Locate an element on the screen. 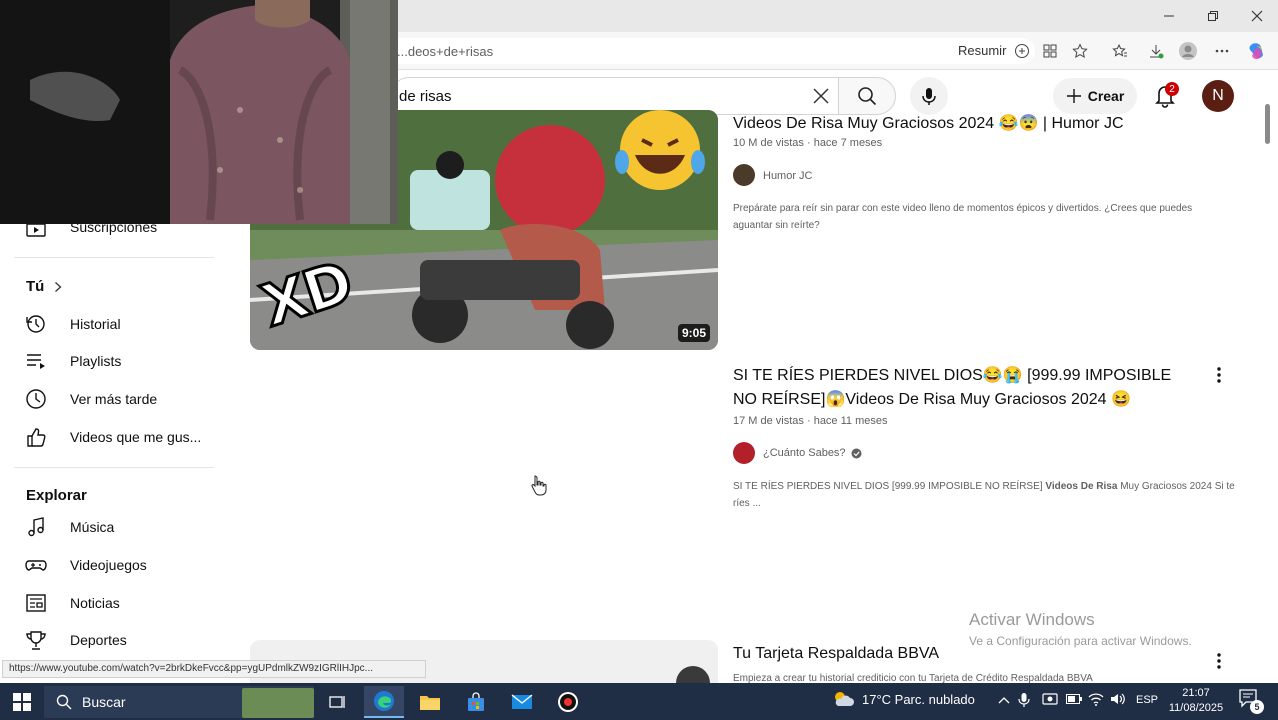  section-heading: Tú is located at coordinates (35, 286).